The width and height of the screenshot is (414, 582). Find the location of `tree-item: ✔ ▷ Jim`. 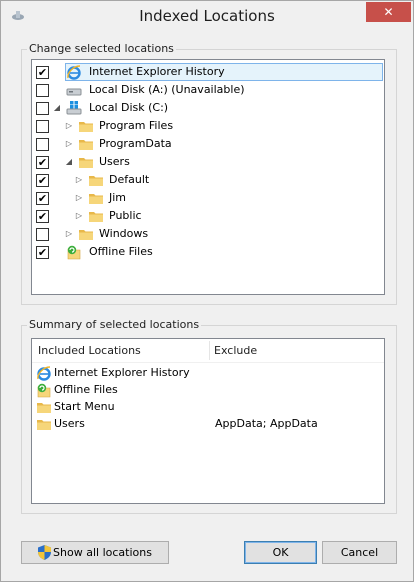

tree-item: ✔ ▷ Jim is located at coordinates (208, 198).